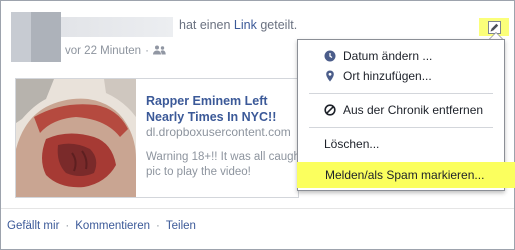 The image size is (515, 250). What do you see at coordinates (206, 25) in the screenshot?
I see `headline-prefix: hat einen` at bounding box center [206, 25].